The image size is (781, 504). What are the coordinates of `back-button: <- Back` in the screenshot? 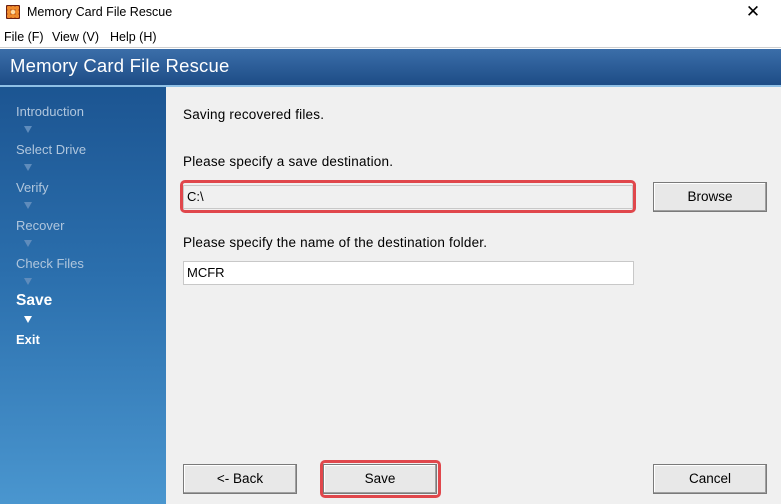 It's located at (240, 479).